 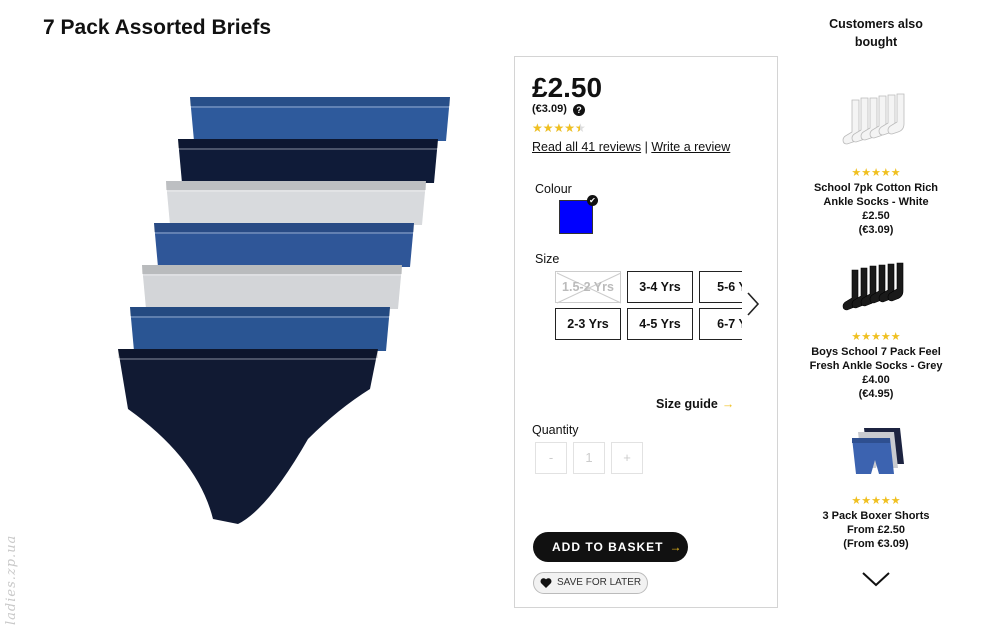 What do you see at coordinates (579, 110) in the screenshot?
I see `help-icon: ?` at bounding box center [579, 110].